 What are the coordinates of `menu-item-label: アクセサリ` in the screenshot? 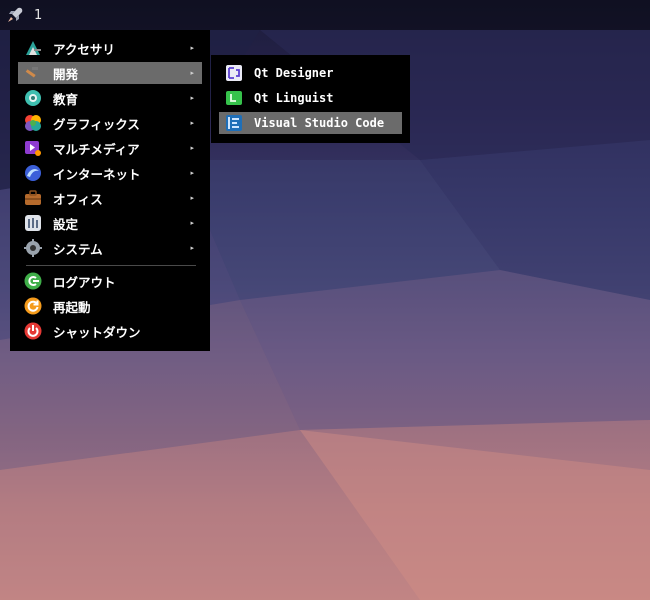 It's located at (84, 49).